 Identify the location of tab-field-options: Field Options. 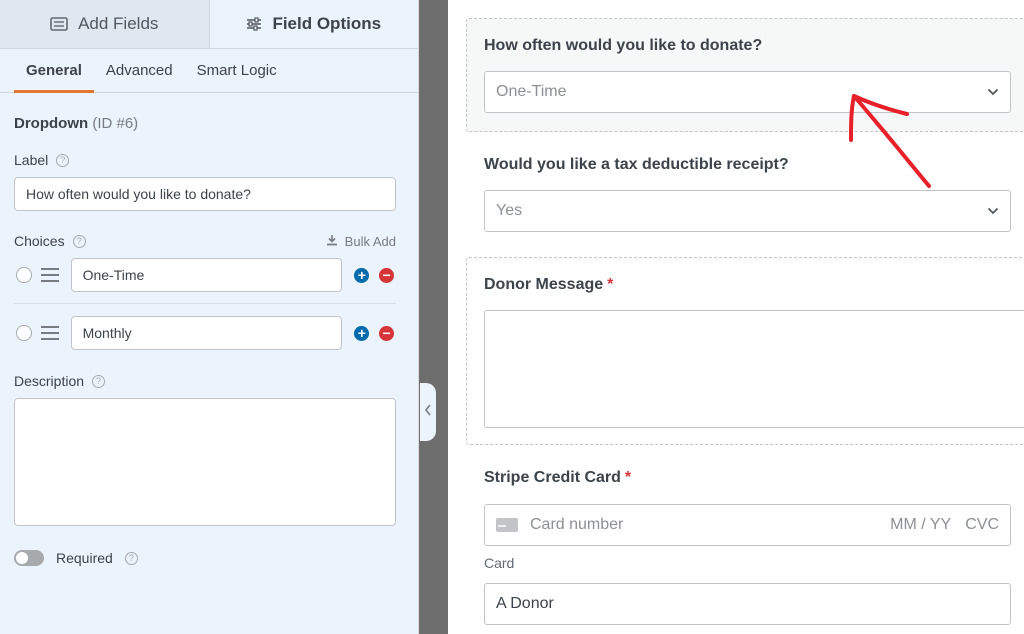
(313, 24).